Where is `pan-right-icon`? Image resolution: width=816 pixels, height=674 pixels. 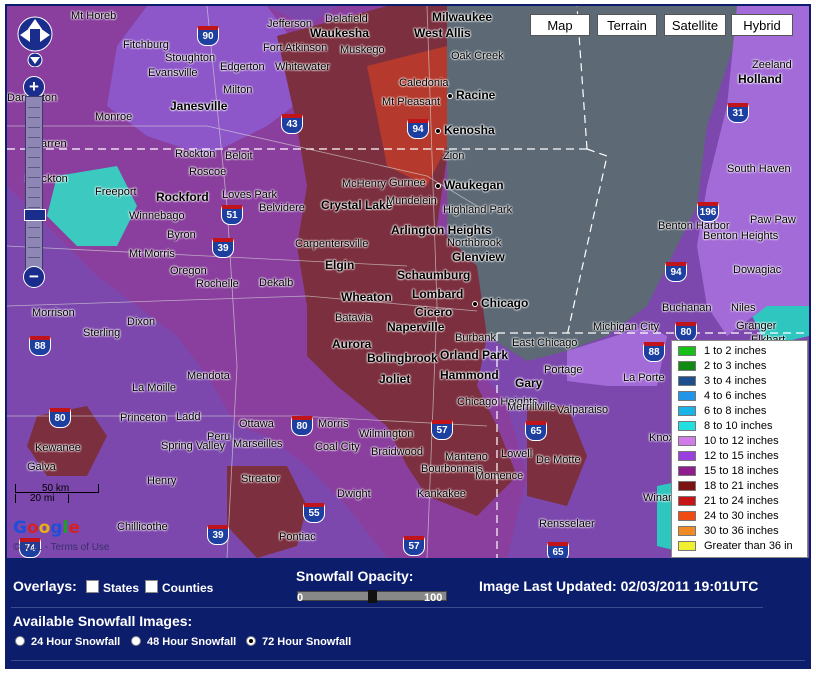
pan-right-icon is located at coordinates (45, 35).